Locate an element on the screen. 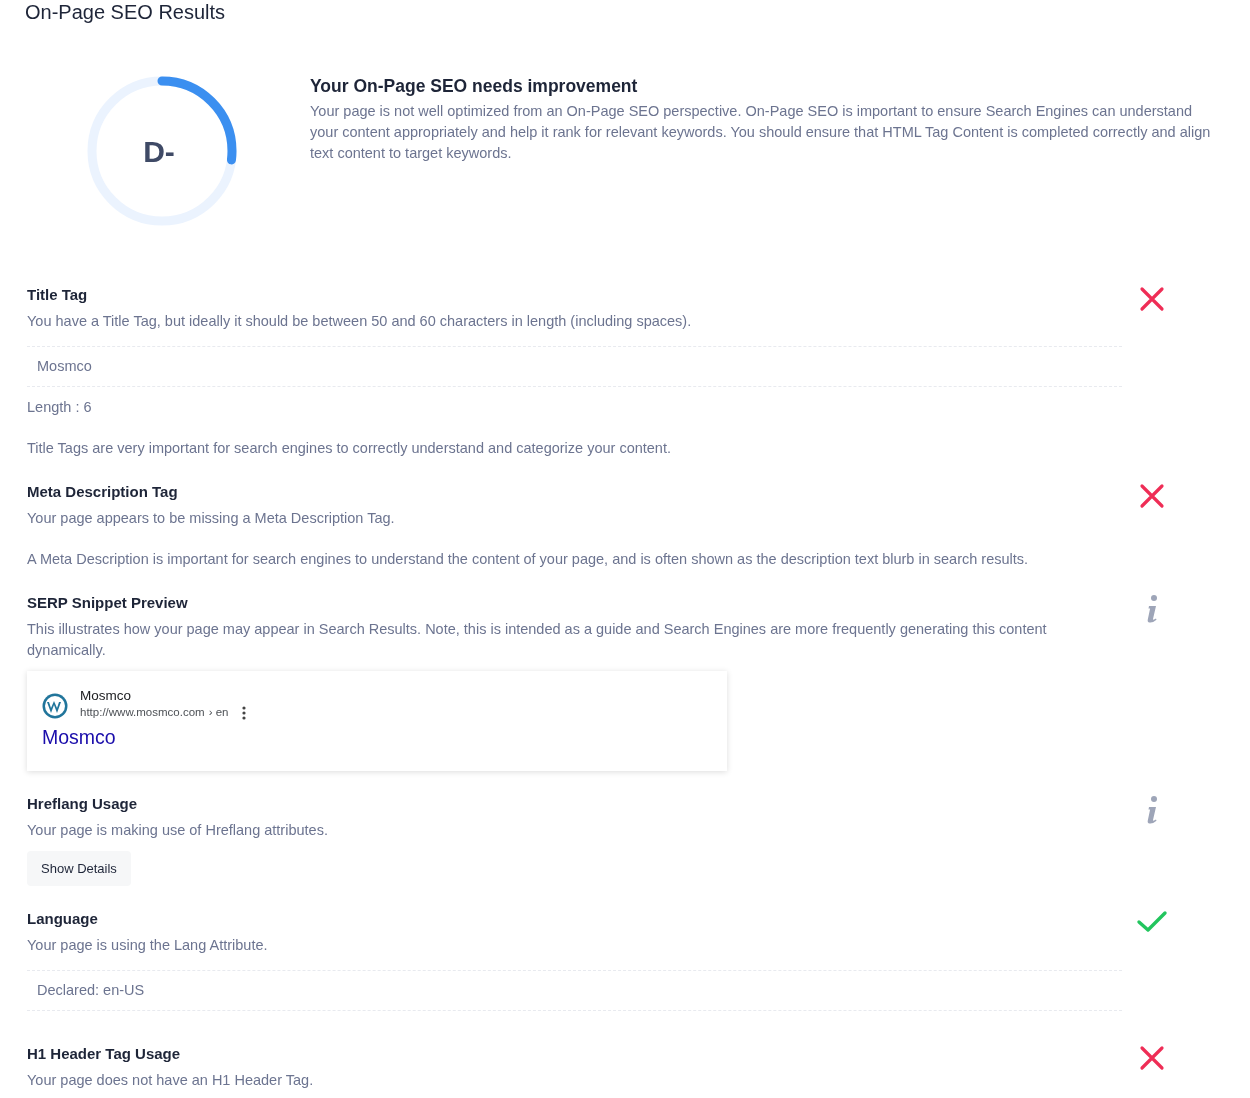 The width and height of the screenshot is (1250, 1098). check-title: Hreflang Usage is located at coordinates (83, 803).